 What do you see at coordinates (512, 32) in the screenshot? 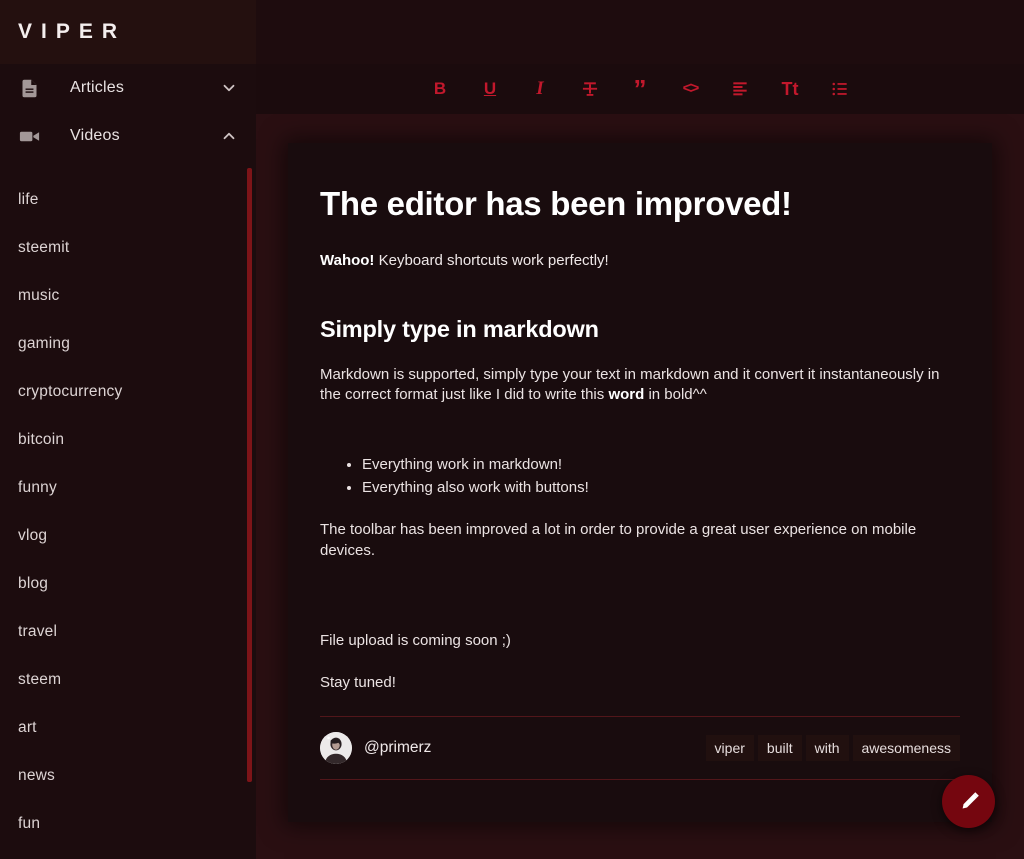
I see `top-bar: VIPER` at bounding box center [512, 32].